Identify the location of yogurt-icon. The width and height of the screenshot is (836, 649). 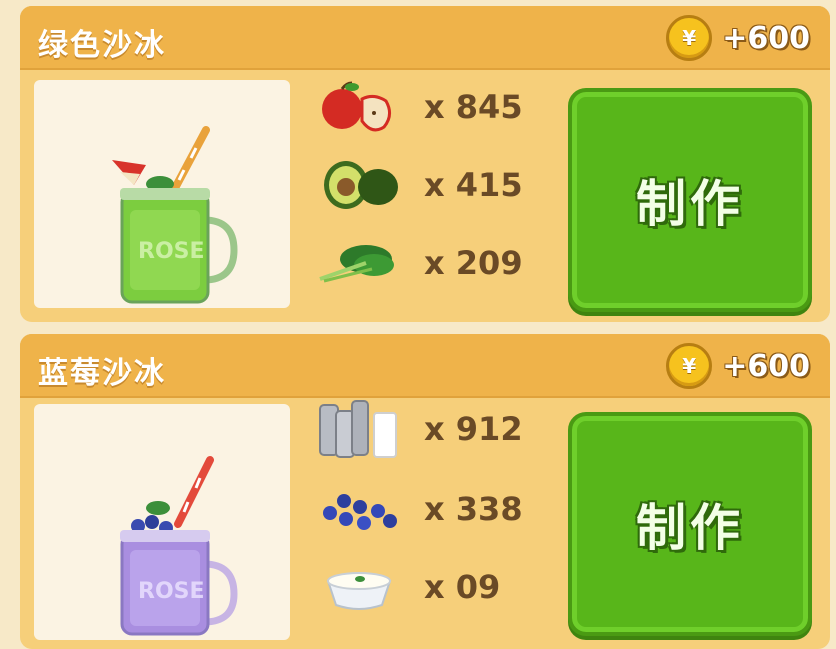
(359, 587).